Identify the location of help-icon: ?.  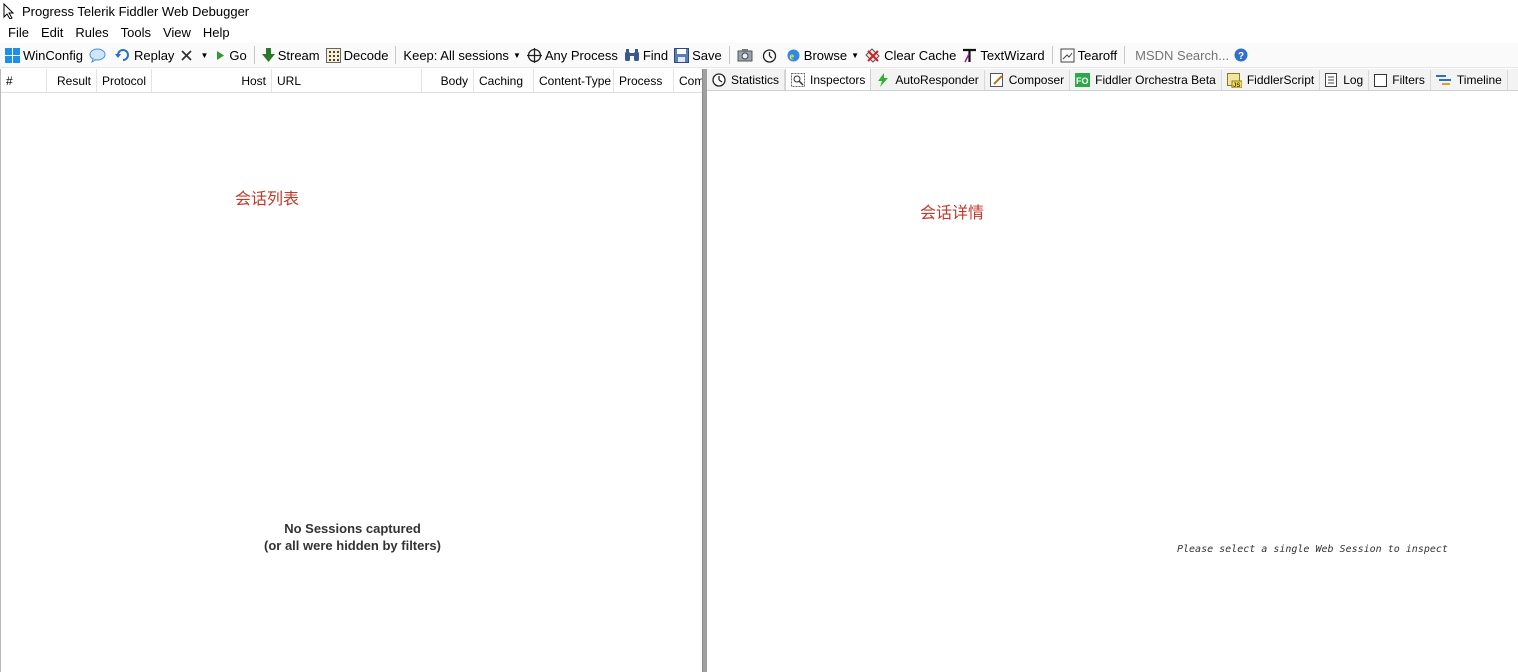
(1241, 55).